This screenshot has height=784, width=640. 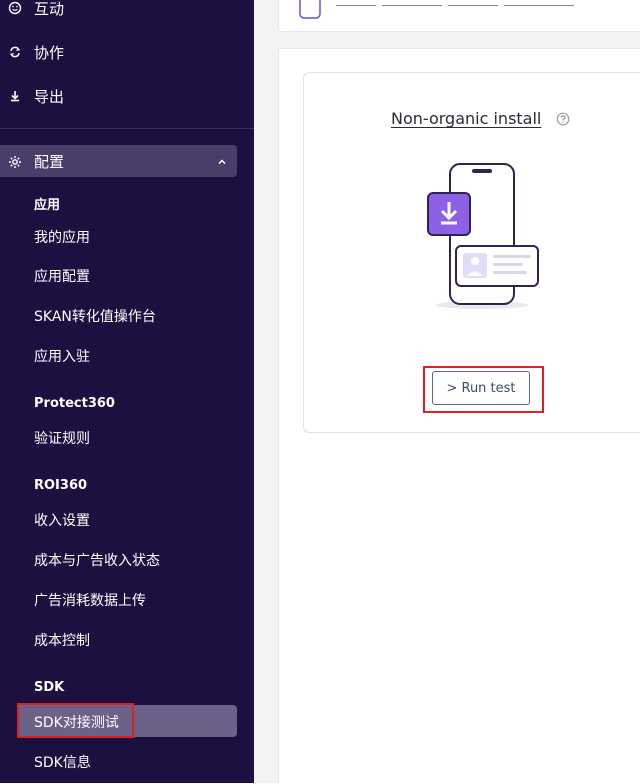 What do you see at coordinates (311, 10) in the screenshot?
I see `phone-icon` at bounding box center [311, 10].